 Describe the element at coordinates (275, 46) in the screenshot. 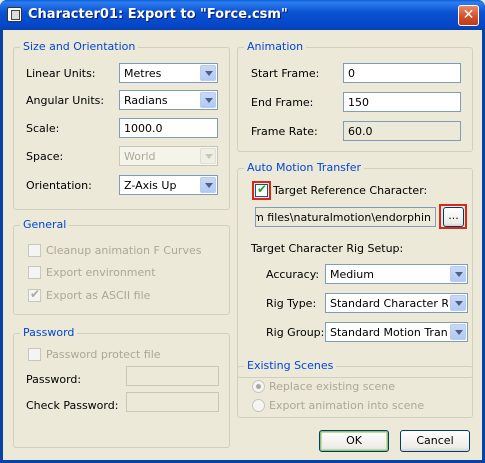

I see `animation-title: Animation` at that location.